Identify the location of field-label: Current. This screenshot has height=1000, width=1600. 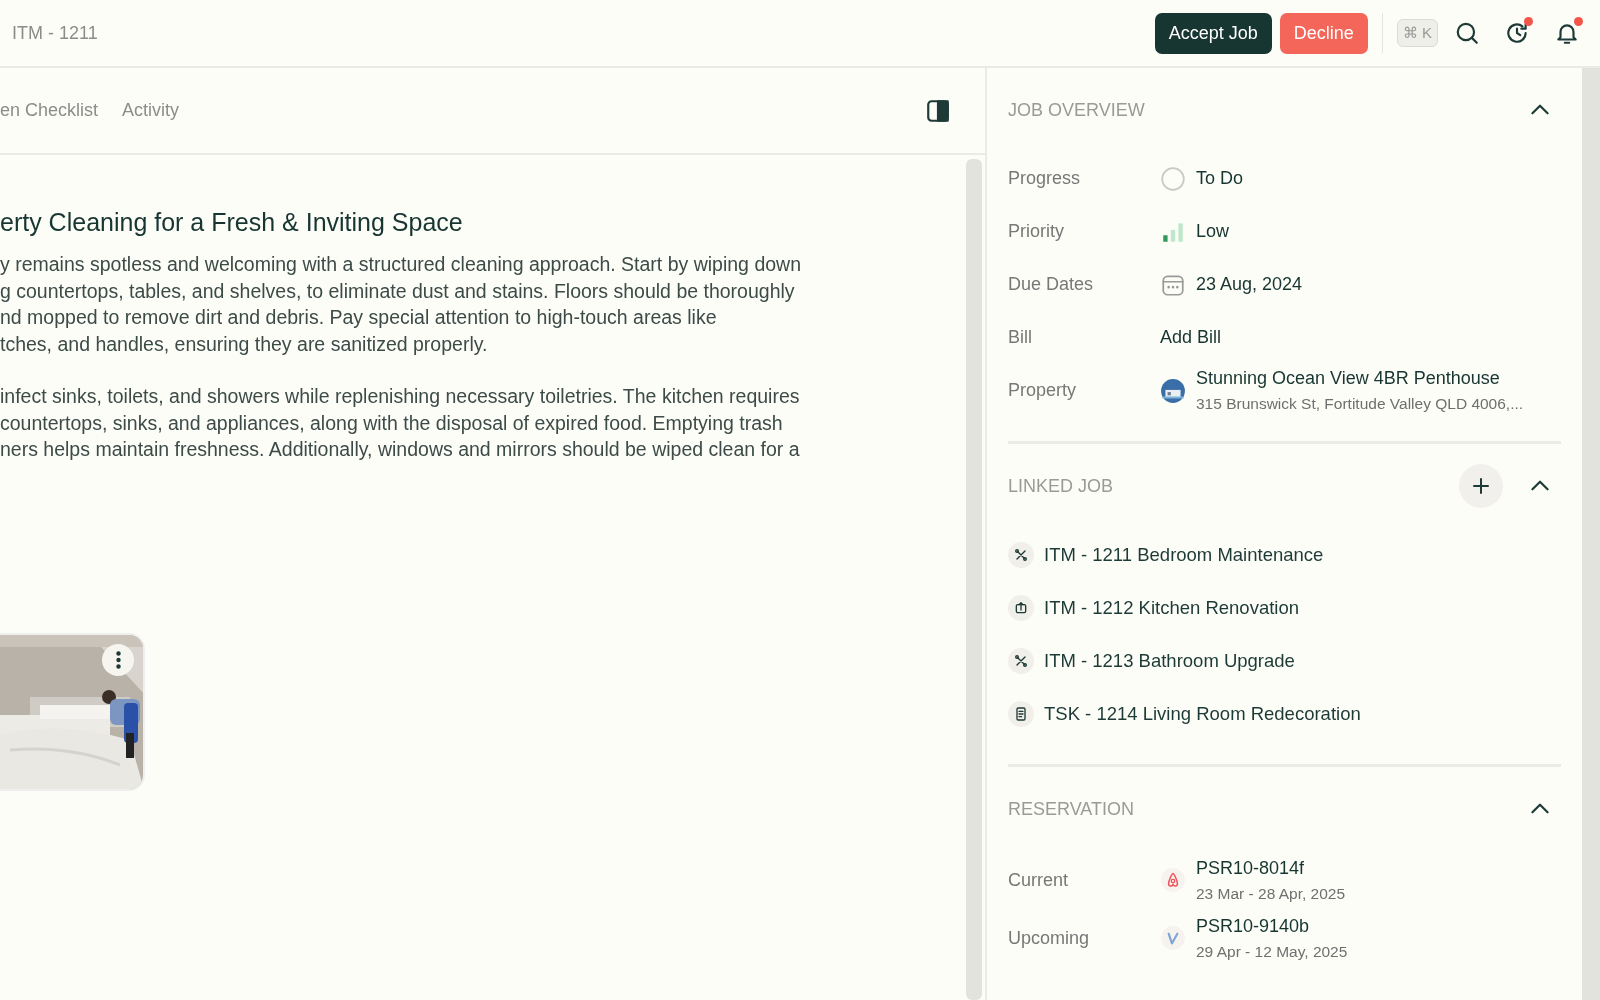
(1039, 880).